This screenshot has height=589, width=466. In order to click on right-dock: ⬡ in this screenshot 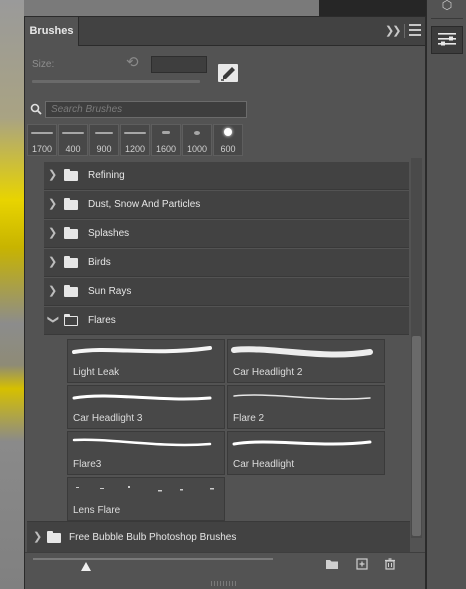, I will do `click(446, 294)`.